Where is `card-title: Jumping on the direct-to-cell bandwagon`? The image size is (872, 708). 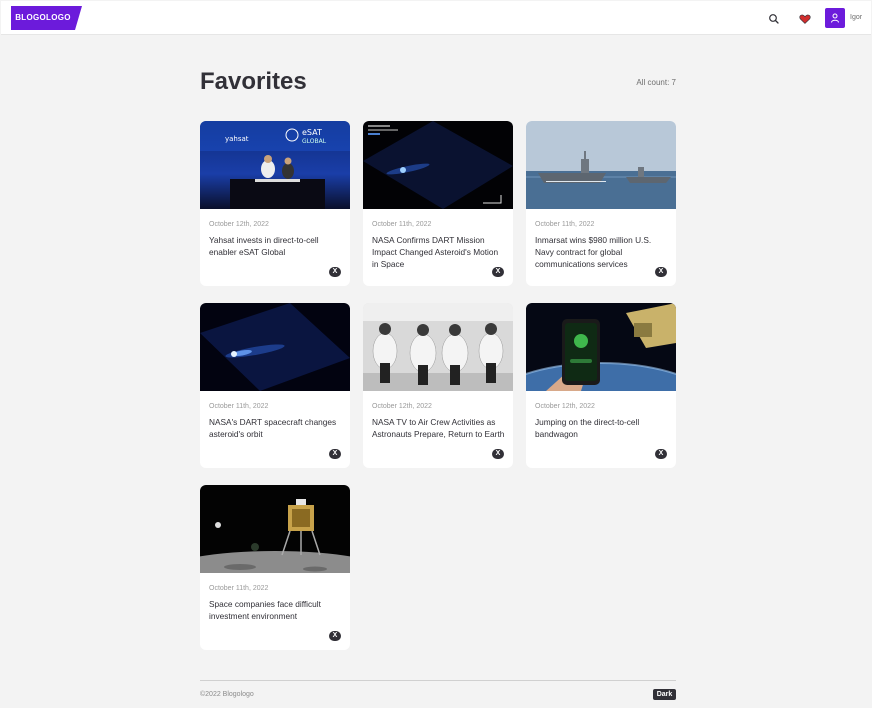
card-title: Jumping on the direct-to-cell bandwagon is located at coordinates (602, 428).